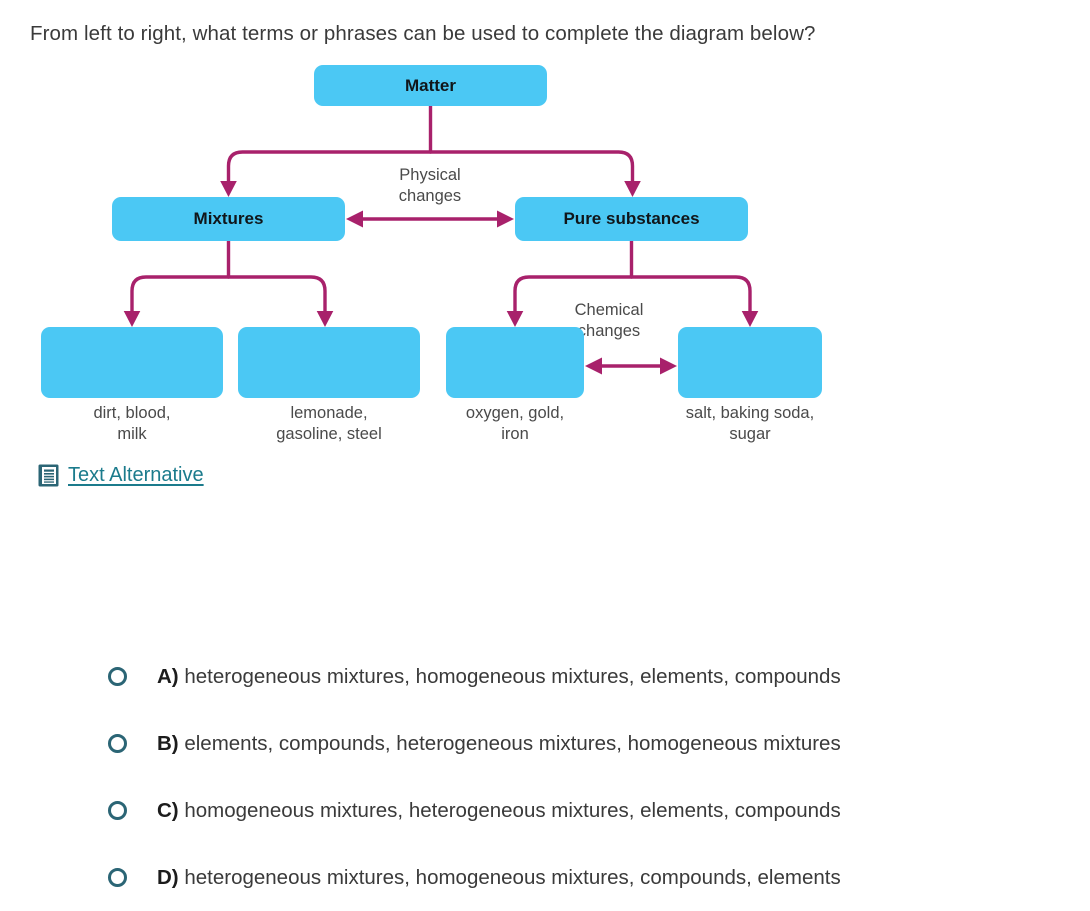 This screenshot has width=1090, height=911. Describe the element at coordinates (132, 434) in the screenshot. I see `caption-line-2: milk` at that location.